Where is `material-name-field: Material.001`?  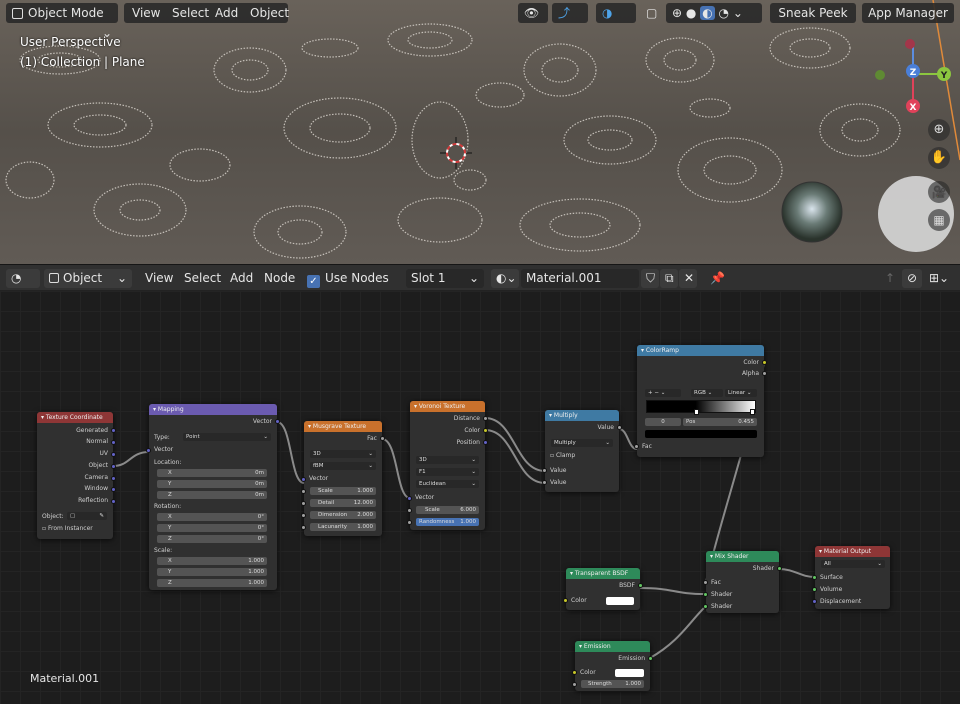
material-name-field: Material.001 is located at coordinates (580, 278).